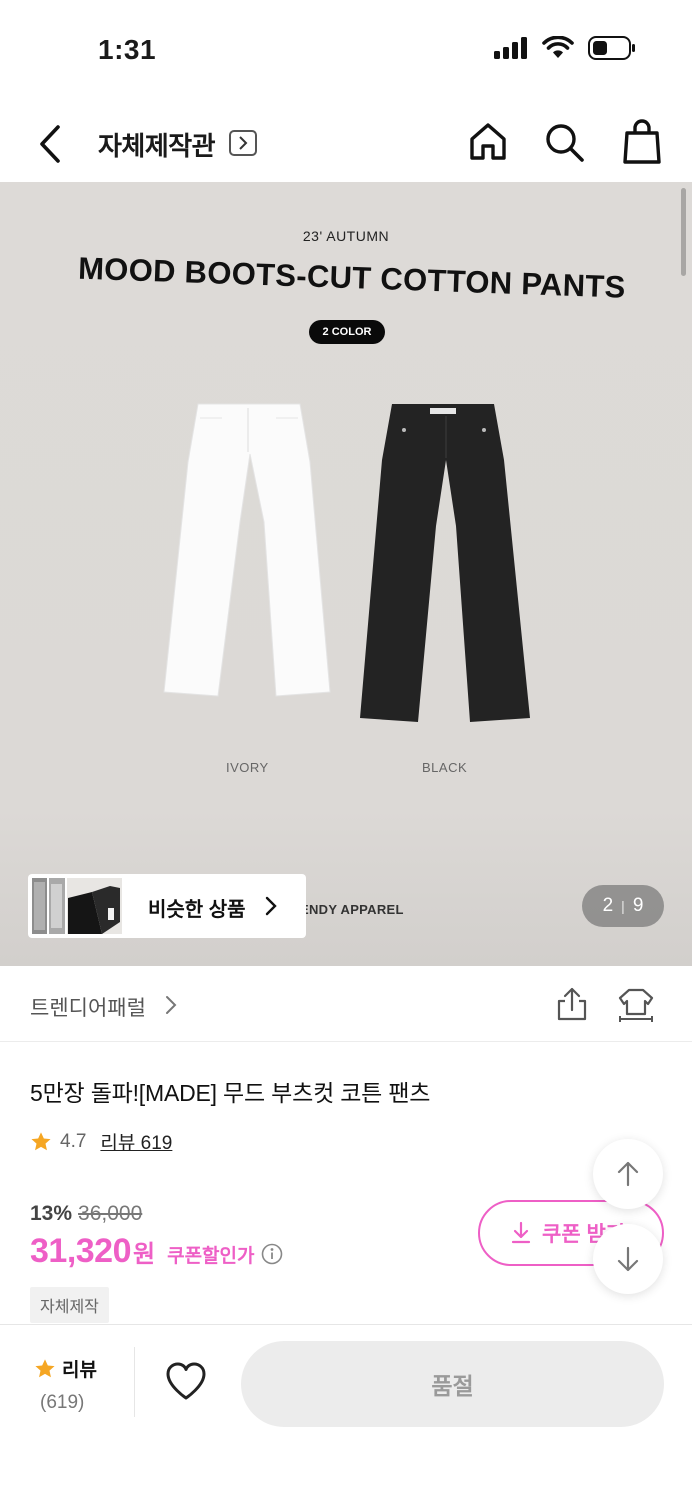 This screenshot has height=1500, width=692. Describe the element at coordinates (521, 1232) in the screenshot. I see `download-icon` at that location.